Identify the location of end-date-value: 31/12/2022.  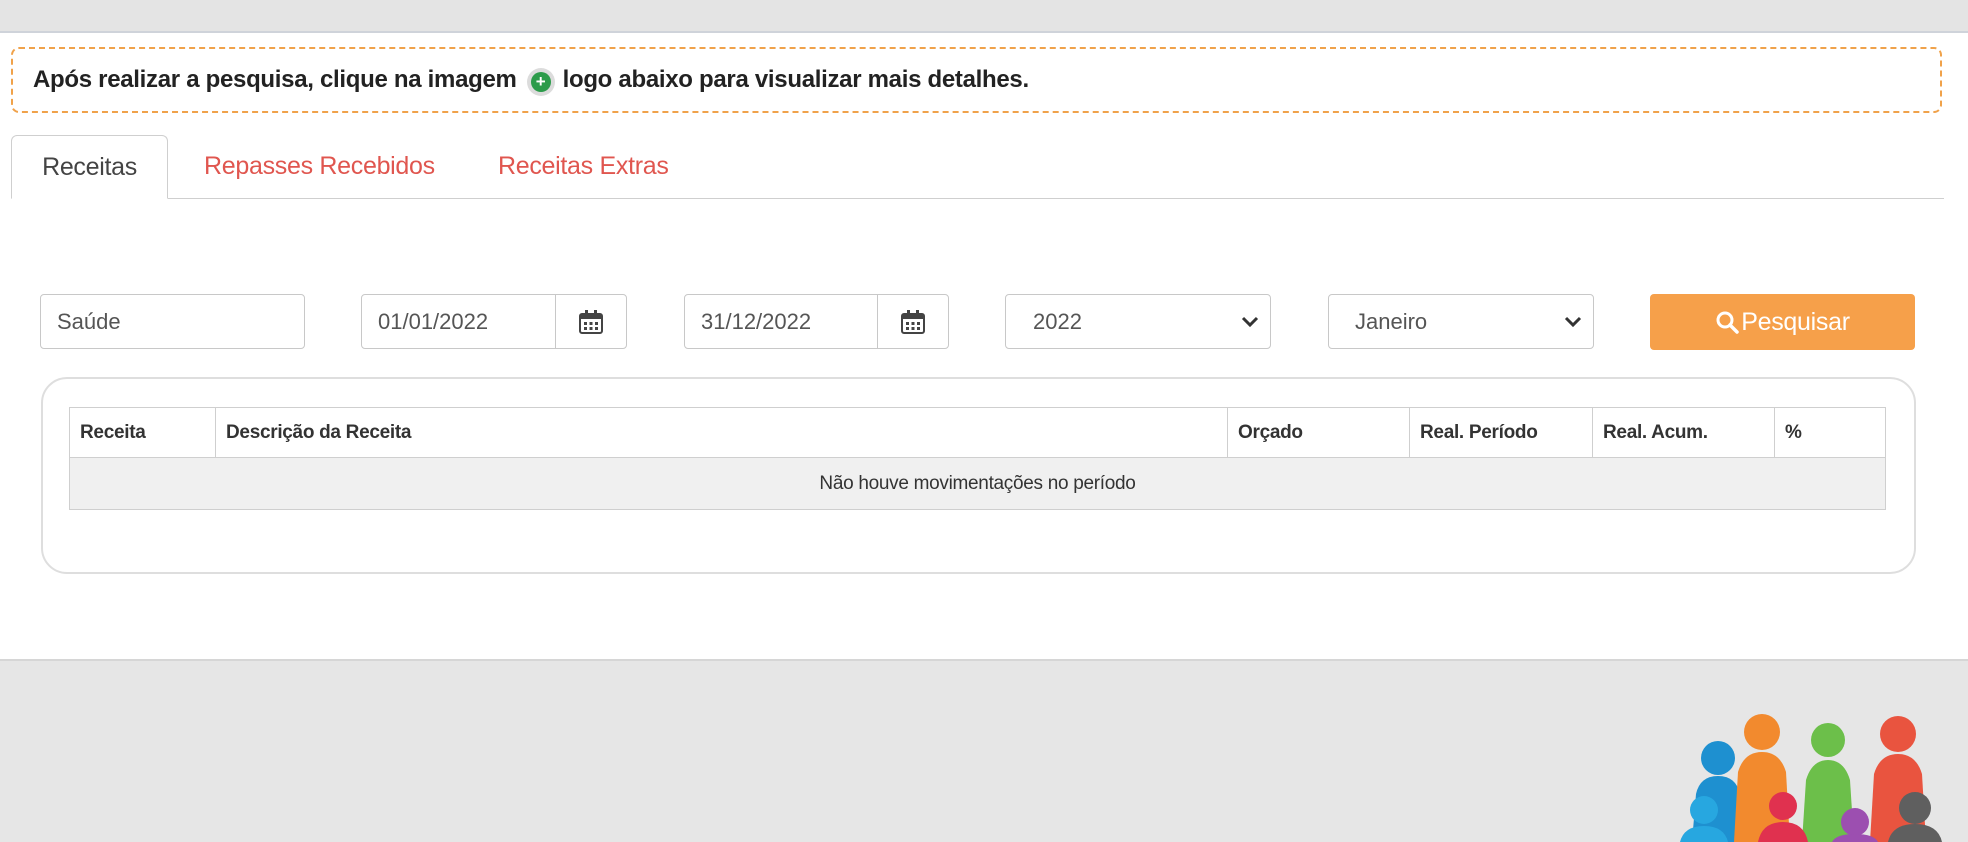
(756, 321).